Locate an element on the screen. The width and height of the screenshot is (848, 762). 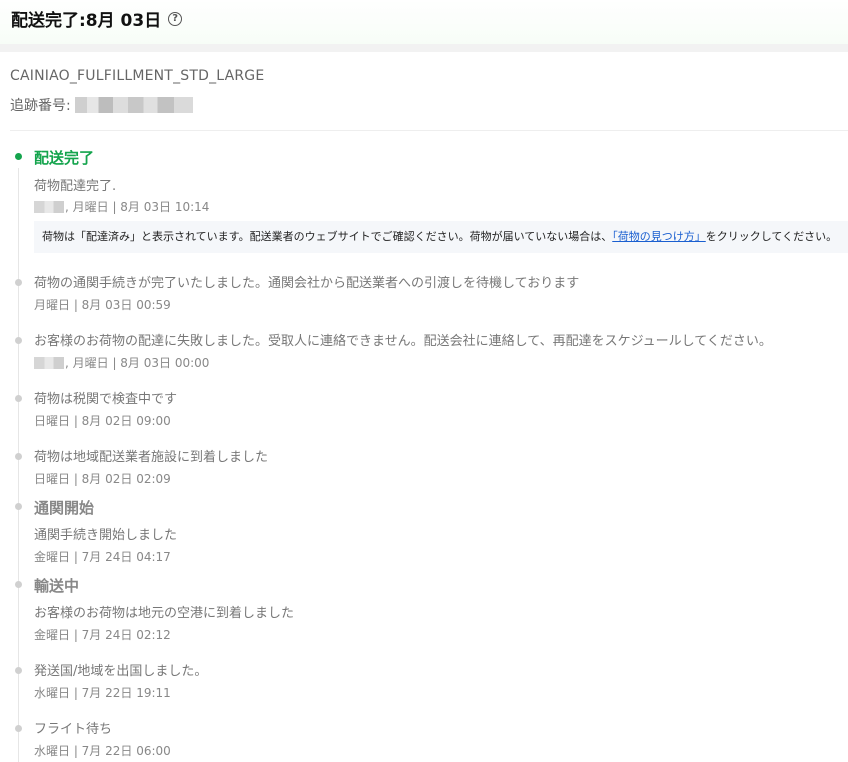
notice-text-end: をクリックしてください。 is located at coordinates (771, 236).